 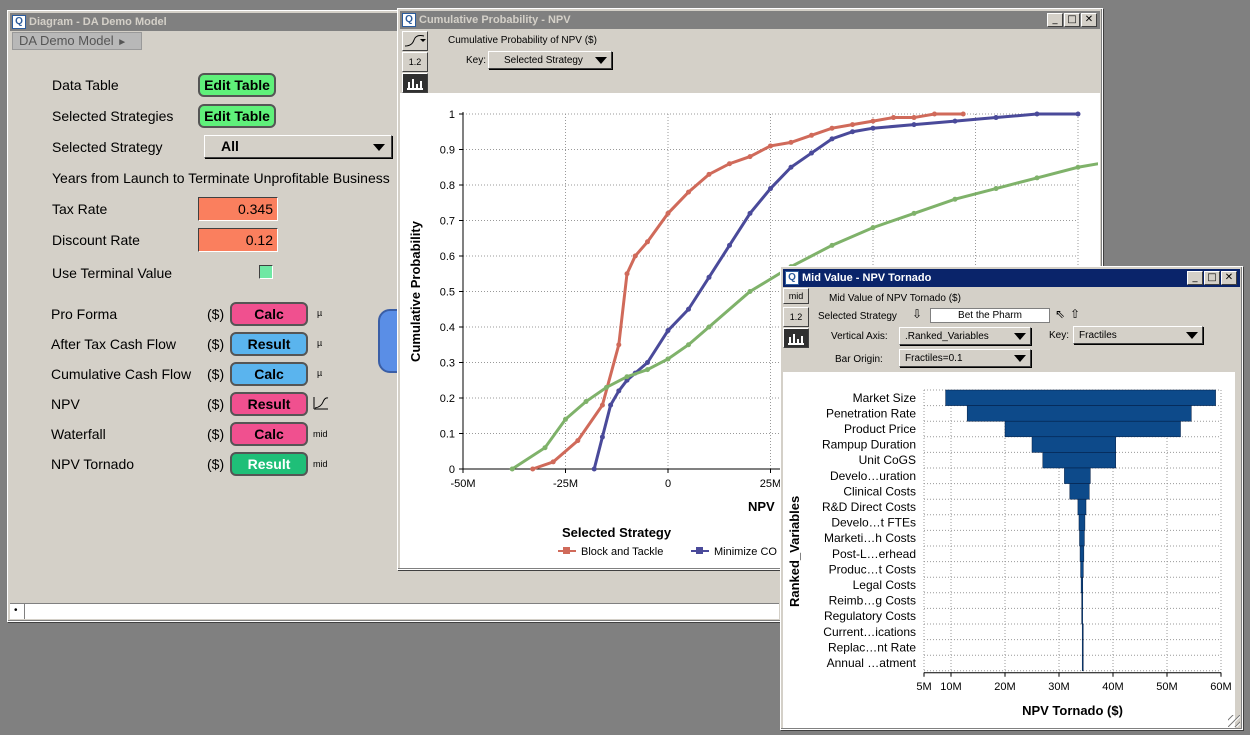 What do you see at coordinates (216, 404) in the screenshot?
I see `npv-unit: ($)` at bounding box center [216, 404].